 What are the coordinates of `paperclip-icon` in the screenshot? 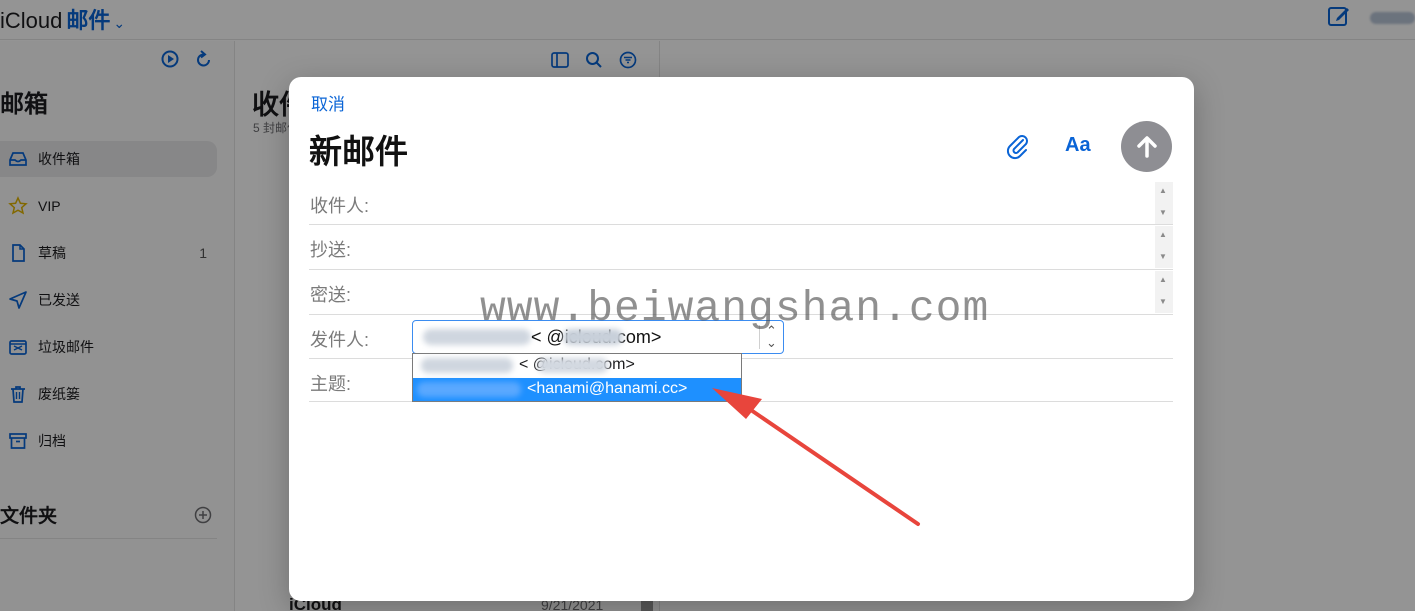 It's located at (1018, 146).